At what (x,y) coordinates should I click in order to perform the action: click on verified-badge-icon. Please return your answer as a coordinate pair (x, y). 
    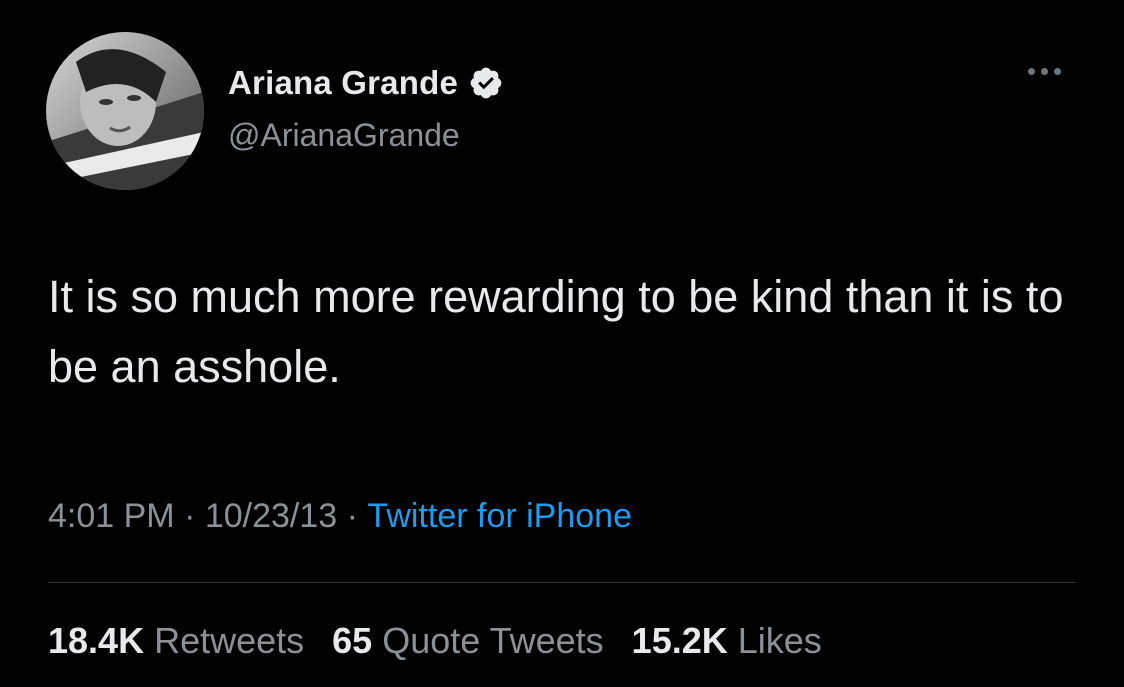
    Looking at the image, I should click on (486, 83).